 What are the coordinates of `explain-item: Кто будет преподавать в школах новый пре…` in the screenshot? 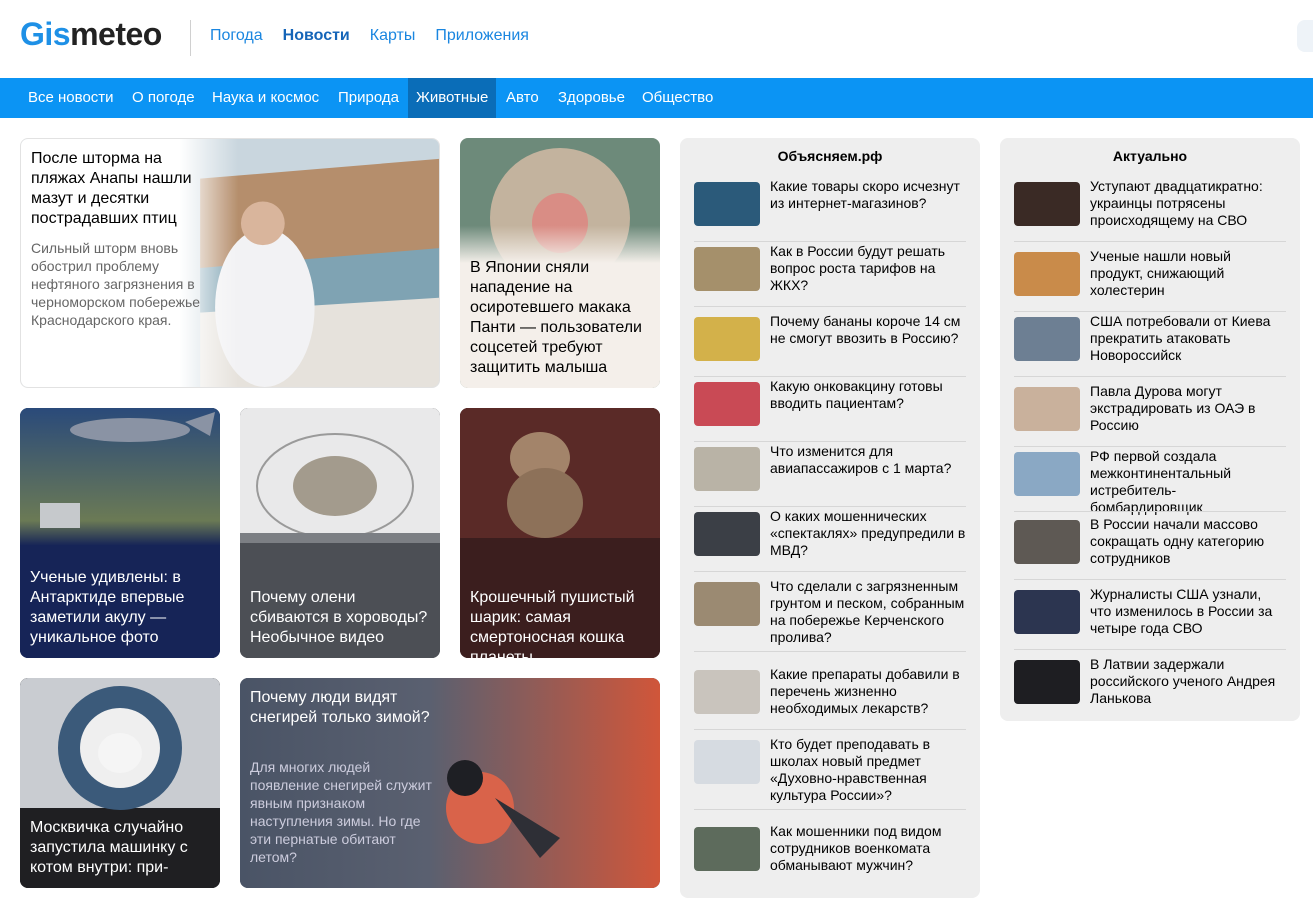 It's located at (830, 773).